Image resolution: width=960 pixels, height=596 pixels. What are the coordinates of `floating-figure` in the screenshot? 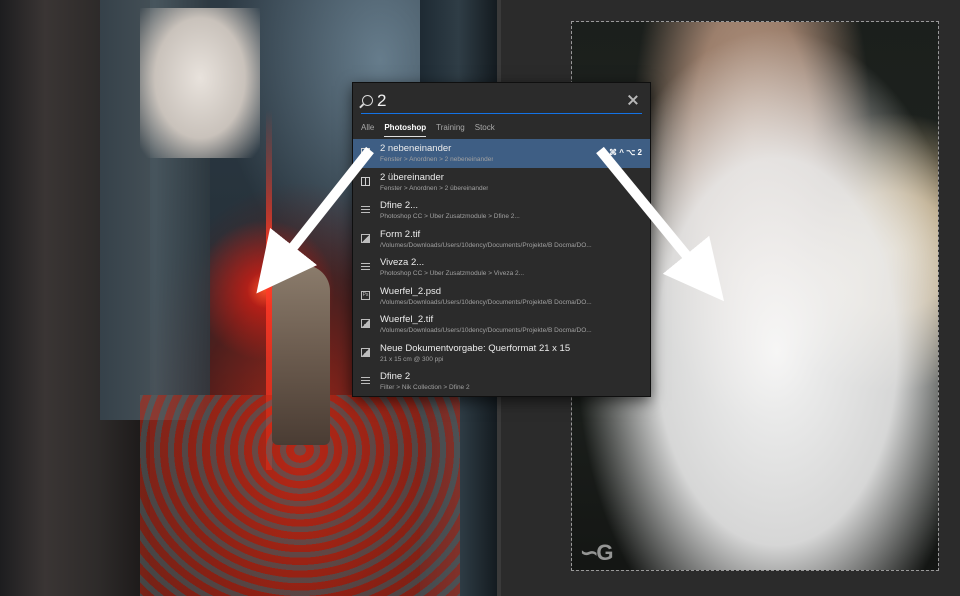 It's located at (200, 83).